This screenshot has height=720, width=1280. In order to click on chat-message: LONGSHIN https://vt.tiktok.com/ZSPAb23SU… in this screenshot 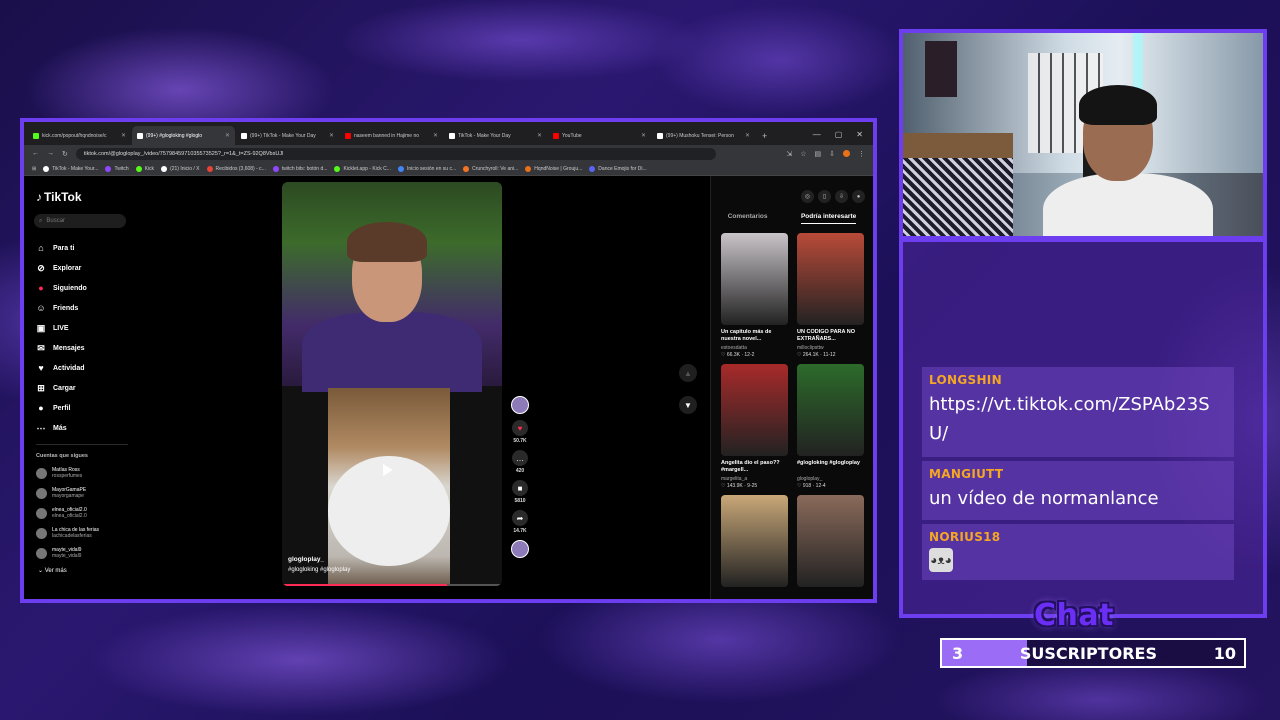, I will do `click(1078, 412)`.